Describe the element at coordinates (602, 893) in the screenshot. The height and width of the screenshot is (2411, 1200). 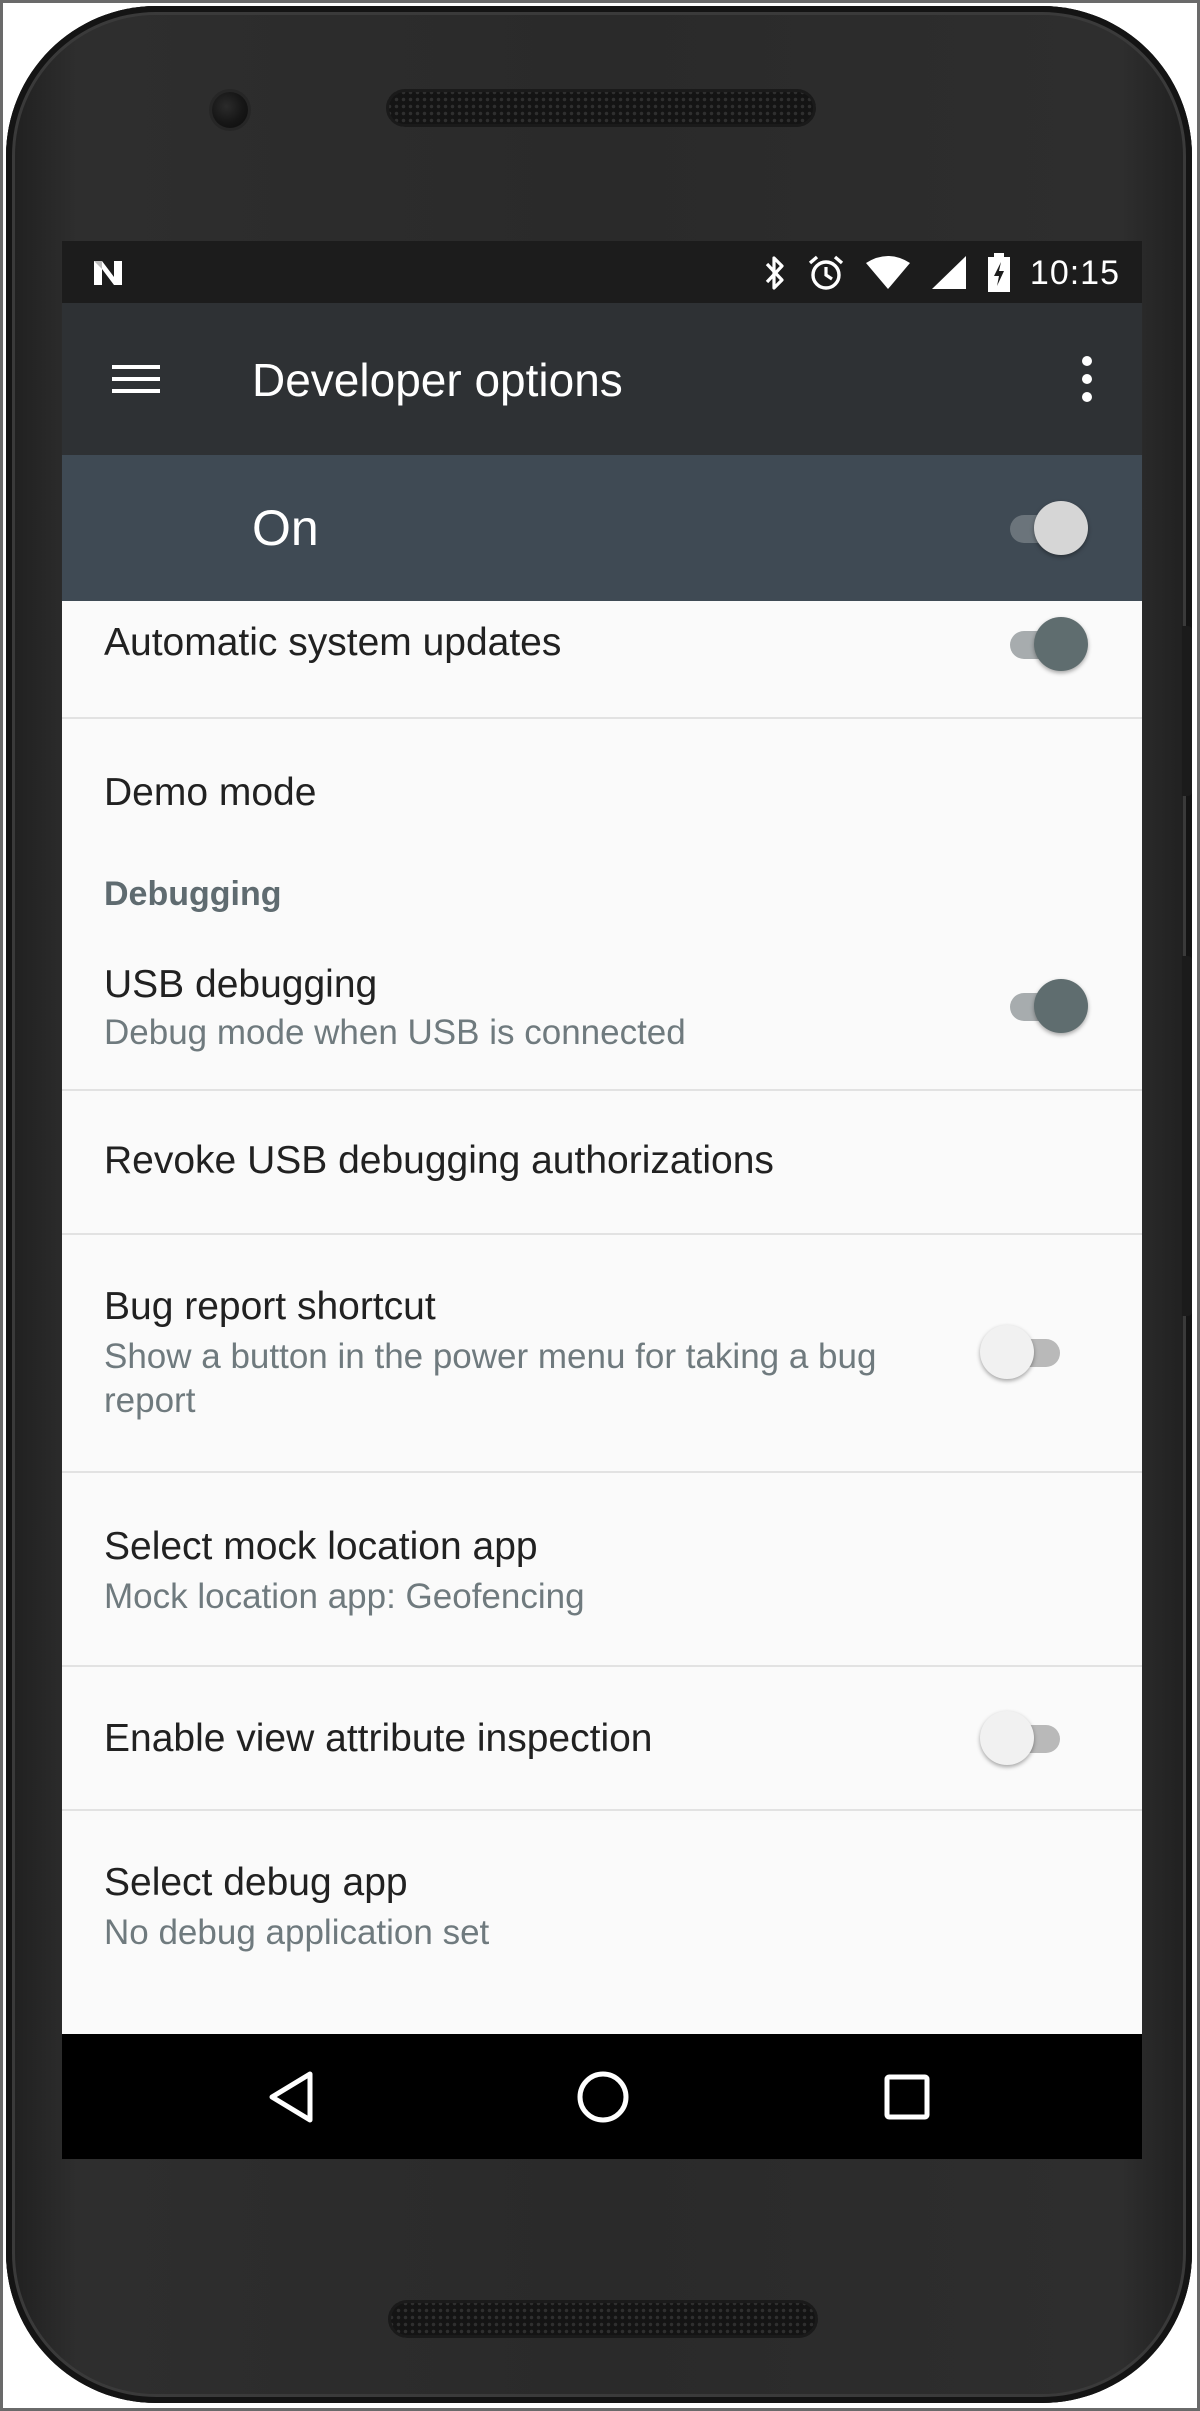
I see `section-header-debugging: Debugging` at that location.